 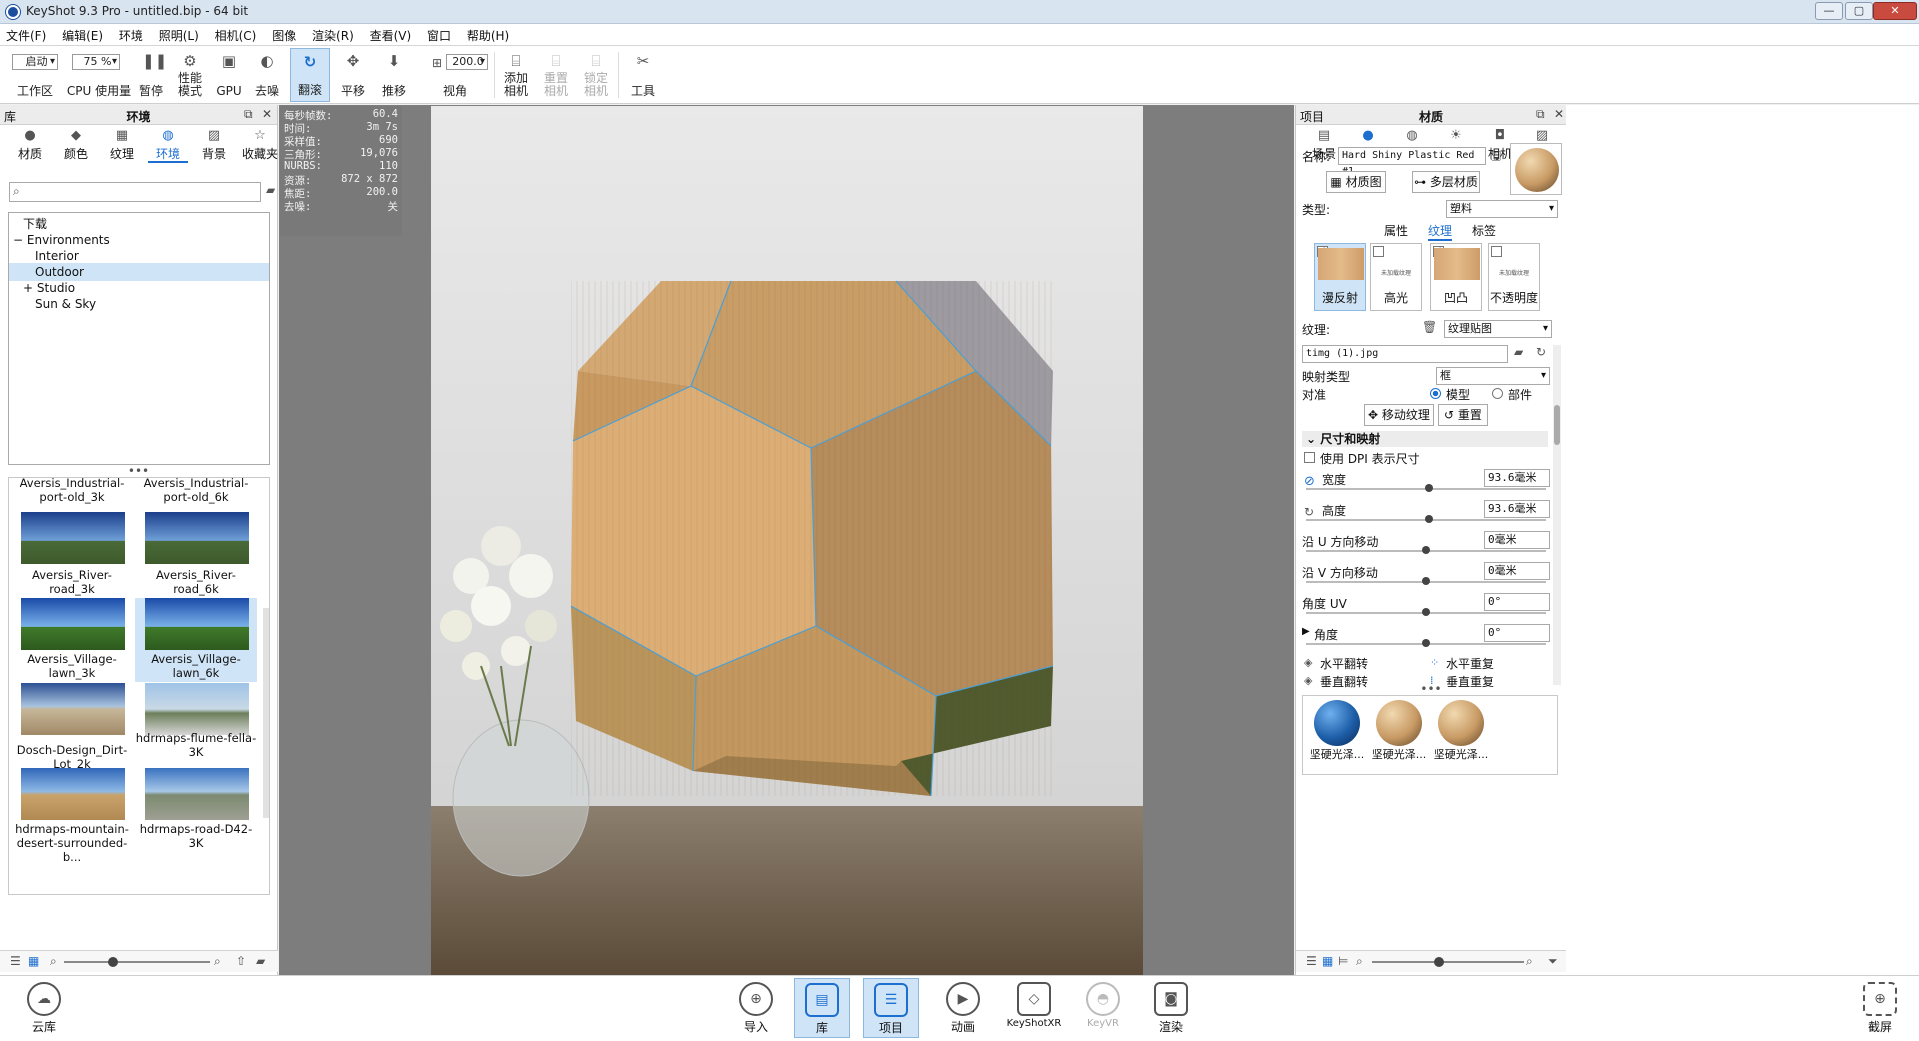 What do you see at coordinates (1557, 515) in the screenshot?
I see `properties-scrollbar` at bounding box center [1557, 515].